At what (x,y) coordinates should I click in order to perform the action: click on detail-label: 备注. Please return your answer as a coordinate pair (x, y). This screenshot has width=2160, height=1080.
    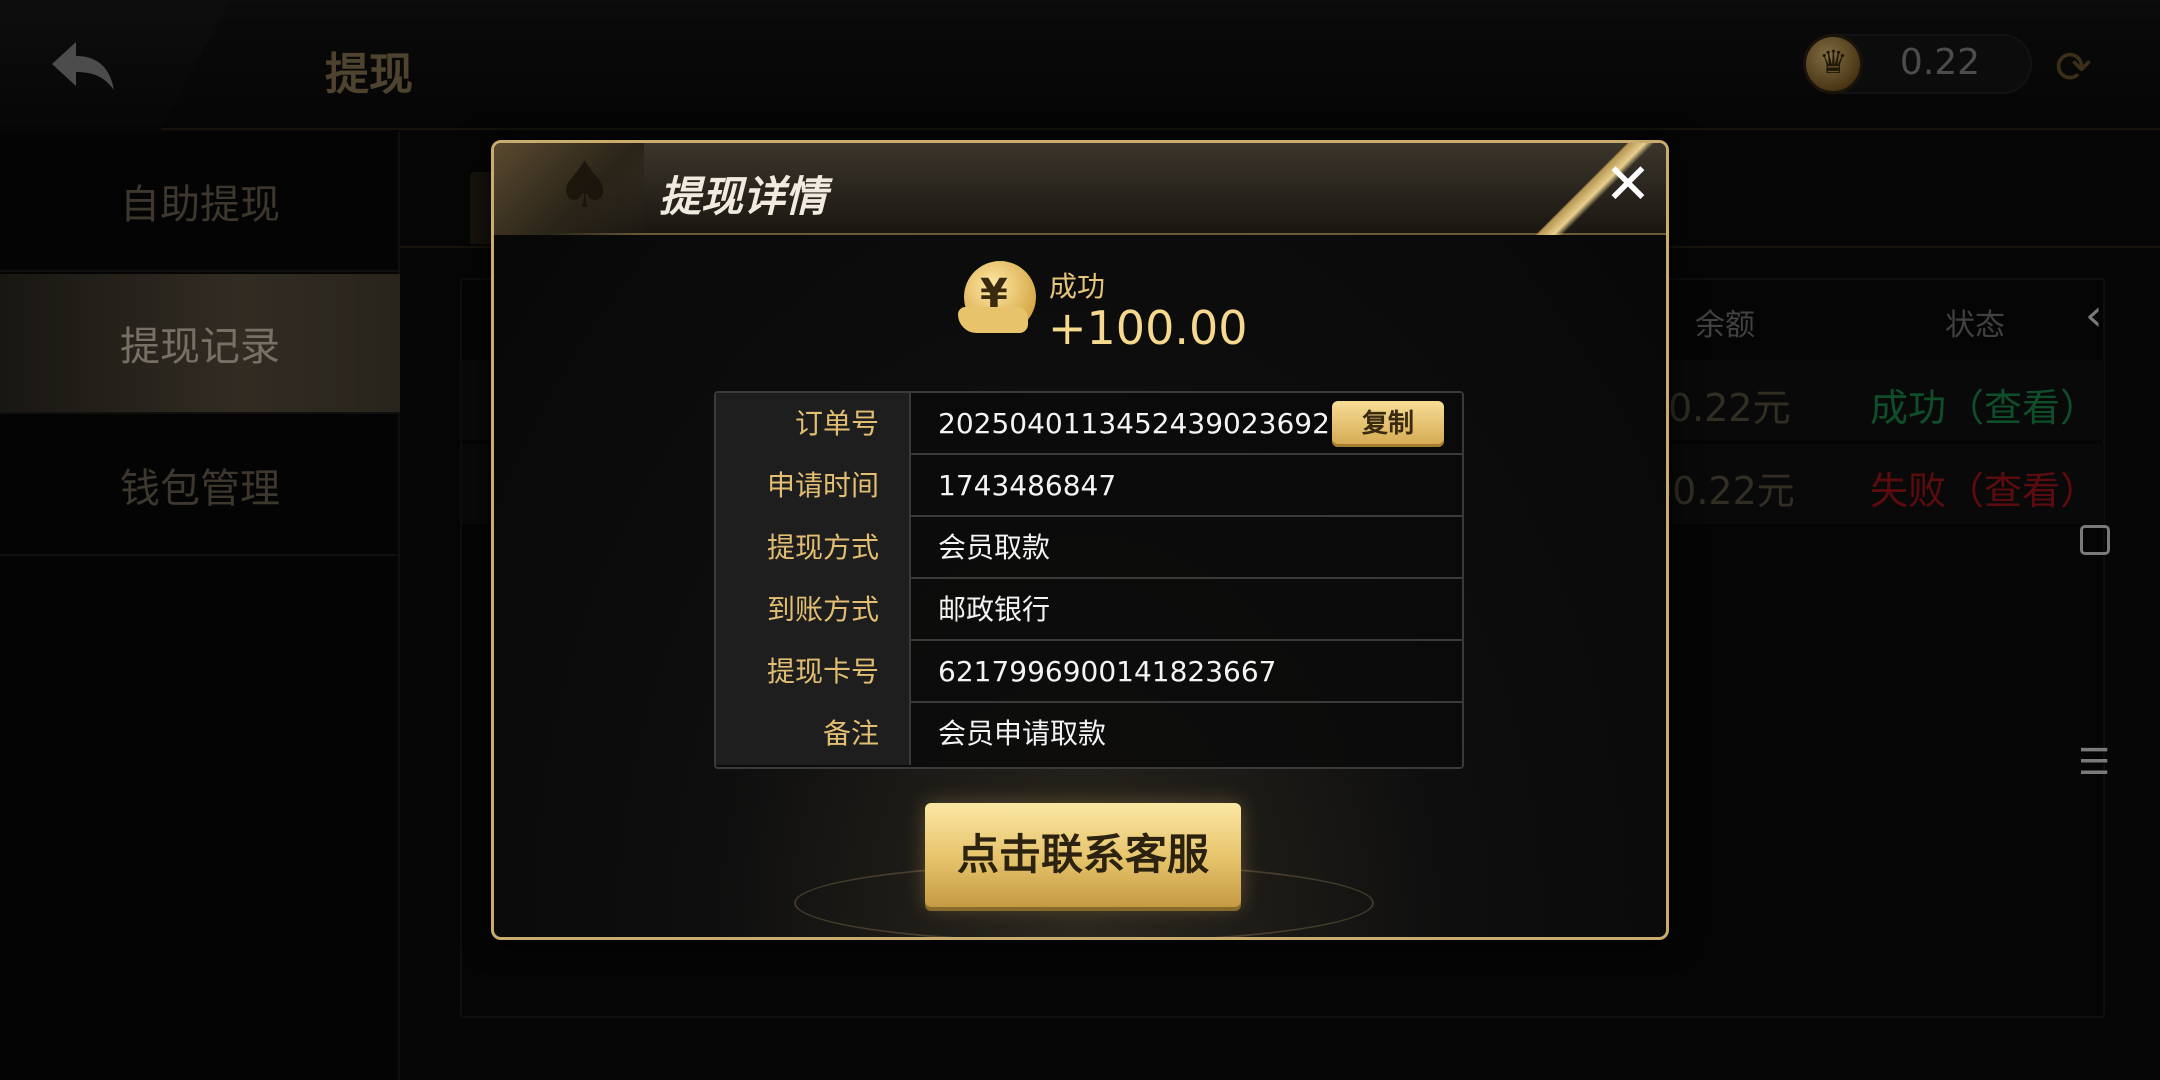
    Looking at the image, I should click on (813, 734).